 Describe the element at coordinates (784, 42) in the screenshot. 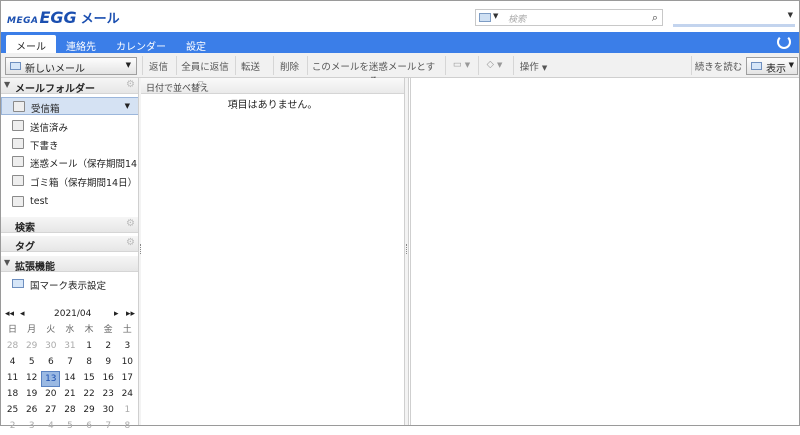

I see `refresh-icon` at that location.